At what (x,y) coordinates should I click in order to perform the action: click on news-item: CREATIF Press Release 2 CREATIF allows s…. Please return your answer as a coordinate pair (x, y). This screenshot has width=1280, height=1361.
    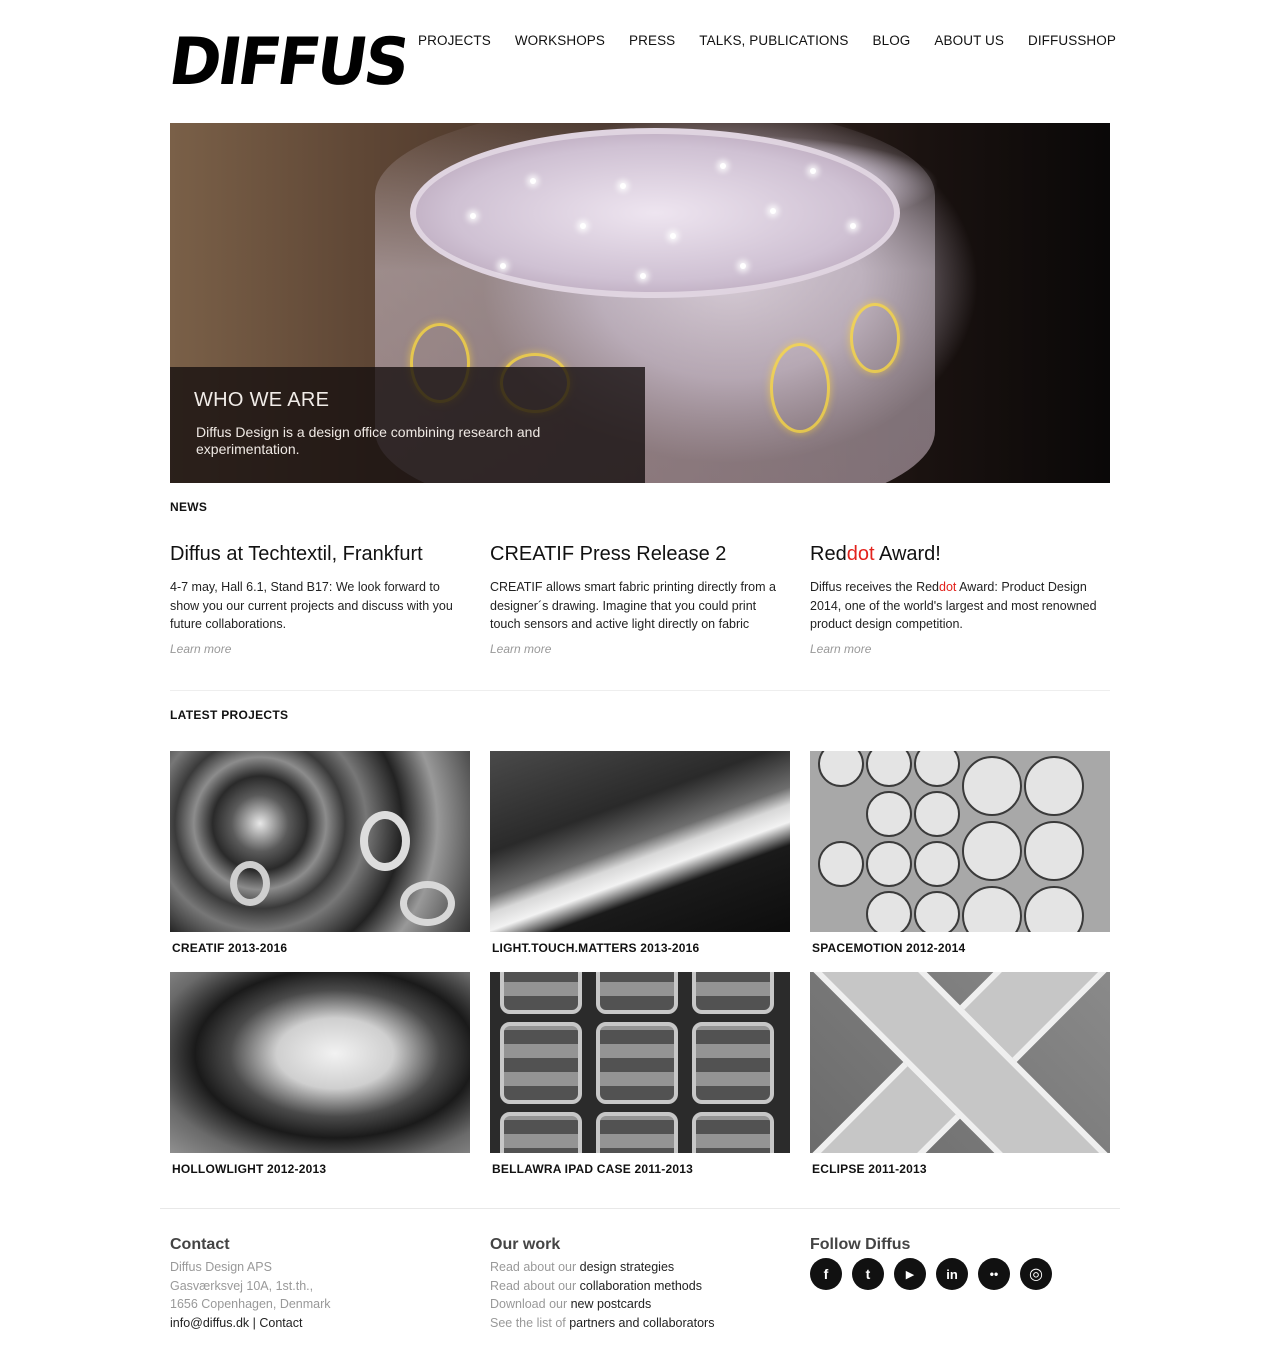
    Looking at the image, I should click on (640, 598).